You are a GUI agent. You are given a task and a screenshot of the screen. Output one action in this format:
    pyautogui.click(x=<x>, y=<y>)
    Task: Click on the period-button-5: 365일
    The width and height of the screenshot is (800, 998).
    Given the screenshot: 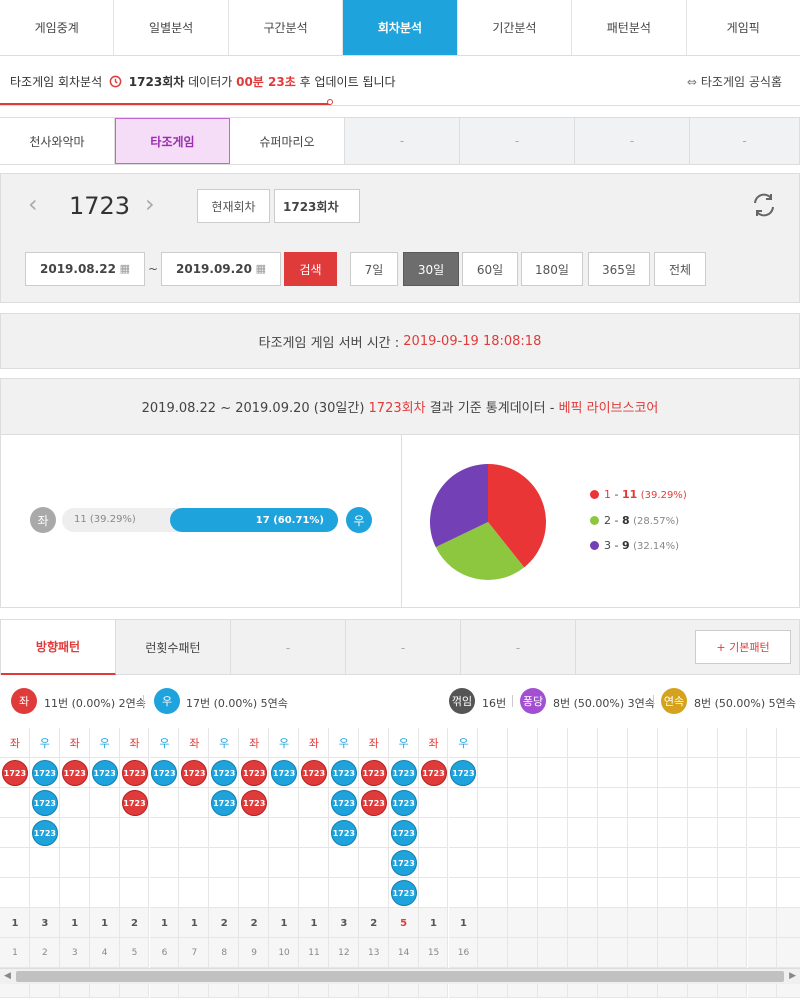 What is the action you would take?
    pyautogui.click(x=619, y=269)
    